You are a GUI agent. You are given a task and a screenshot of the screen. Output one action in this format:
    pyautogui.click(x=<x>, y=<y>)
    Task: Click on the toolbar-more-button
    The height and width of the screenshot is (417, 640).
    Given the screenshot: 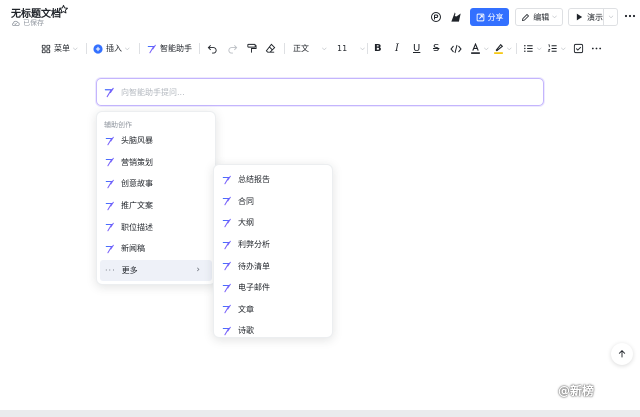 What is the action you would take?
    pyautogui.click(x=596, y=48)
    